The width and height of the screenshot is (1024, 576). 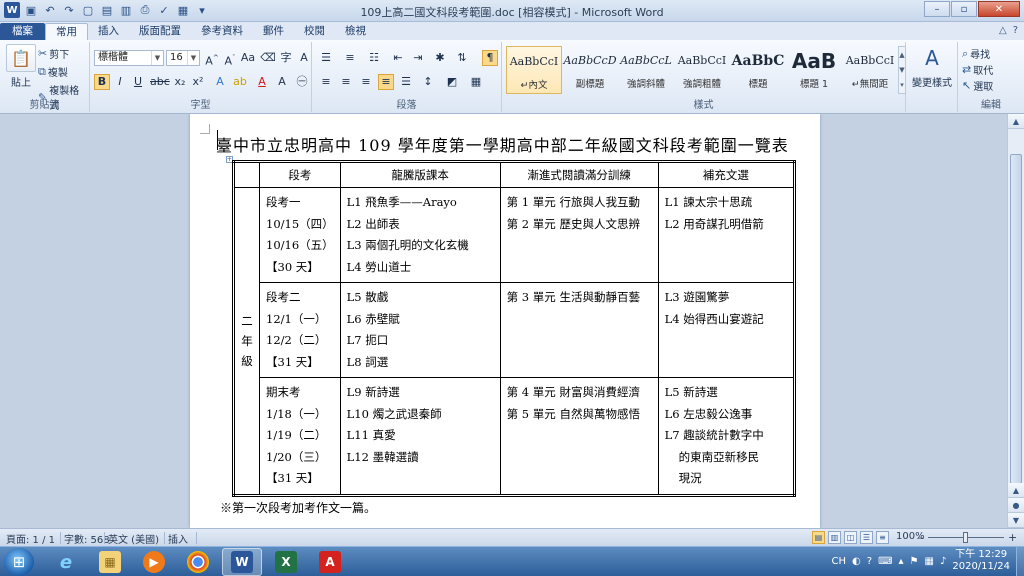 I want to click on volume-icon: ♪, so click(x=943, y=561).